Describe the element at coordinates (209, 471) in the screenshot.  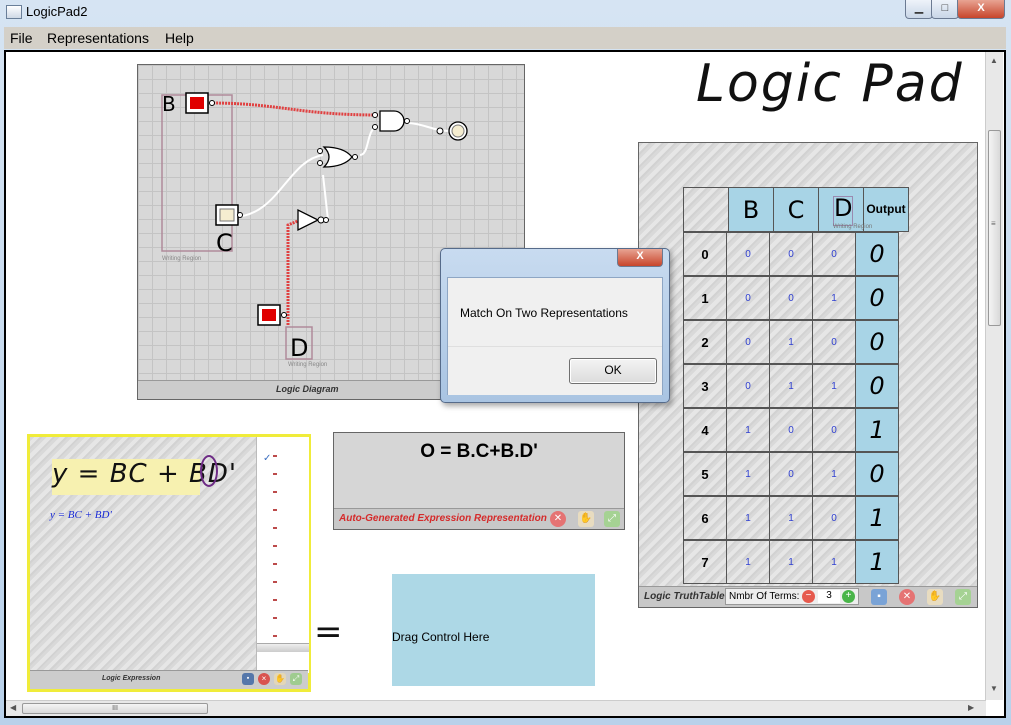
I see `ink-prime-circle` at that location.